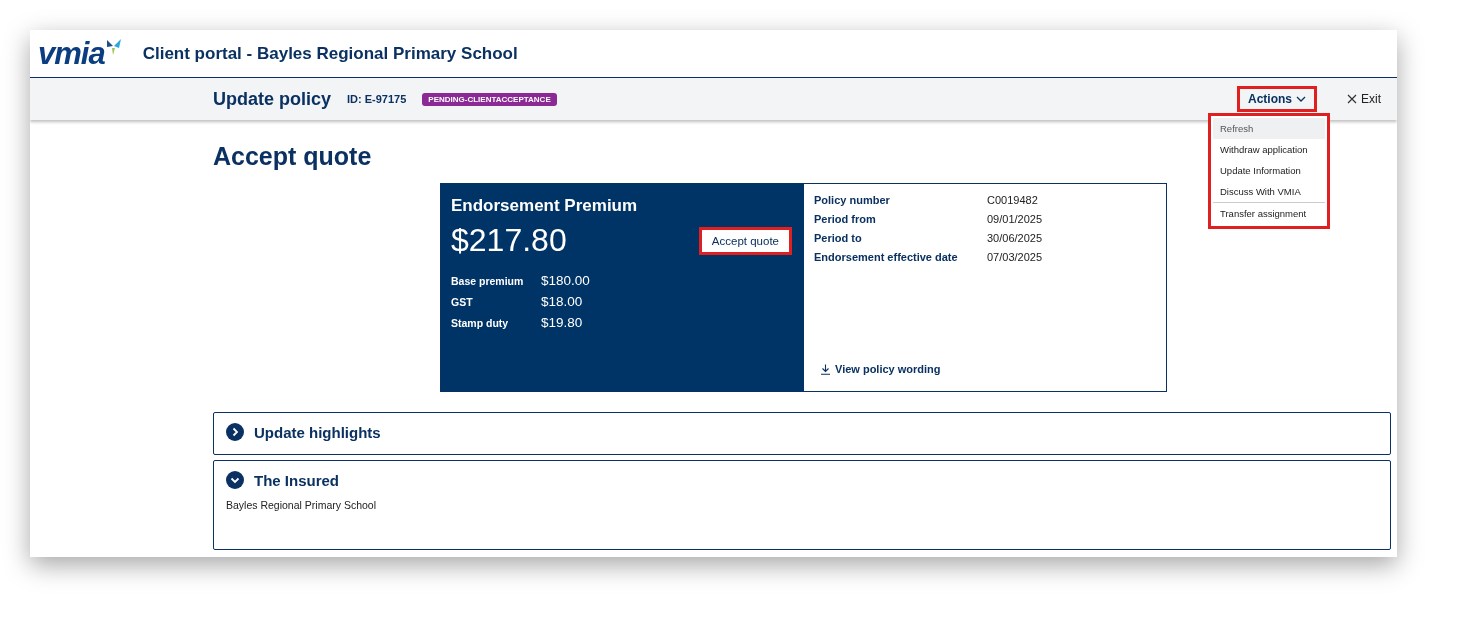  Describe the element at coordinates (303, 432) in the screenshot. I see `accordion-header: Update highlights` at that location.